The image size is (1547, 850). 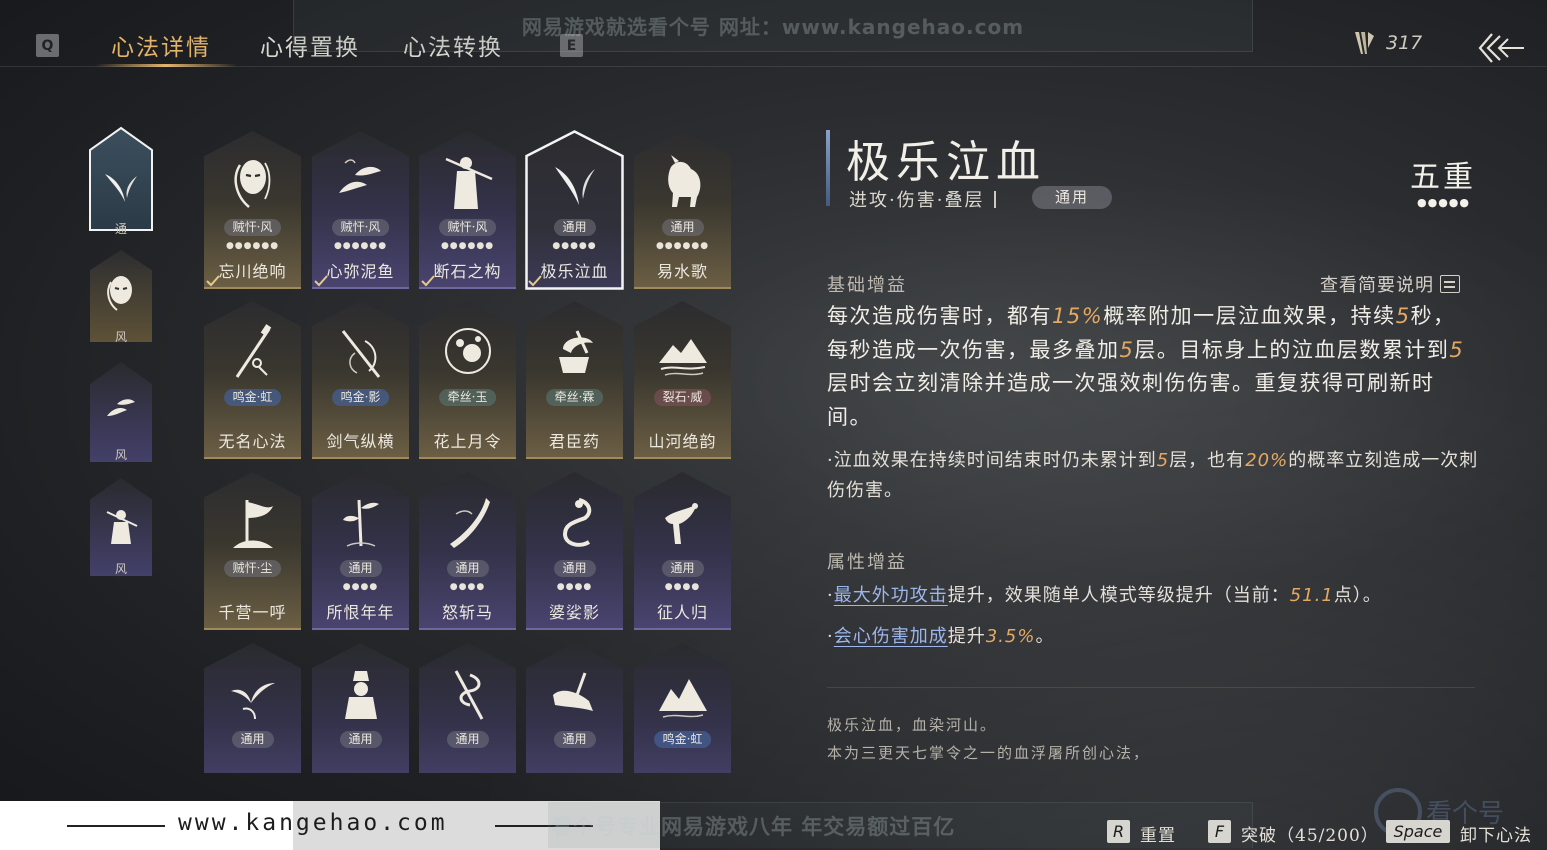 What do you see at coordinates (119, 293) in the screenshot?
I see `masked-face-icon` at bounding box center [119, 293].